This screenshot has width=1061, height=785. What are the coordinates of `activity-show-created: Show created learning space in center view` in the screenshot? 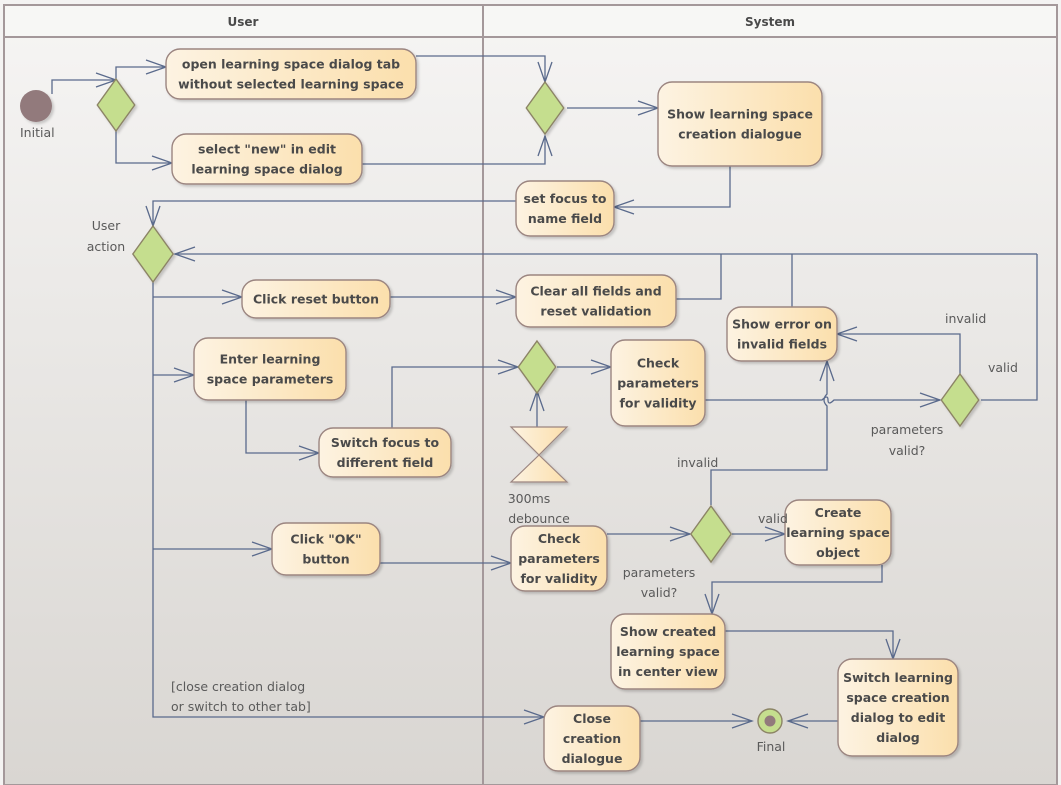 It's located at (668, 651).